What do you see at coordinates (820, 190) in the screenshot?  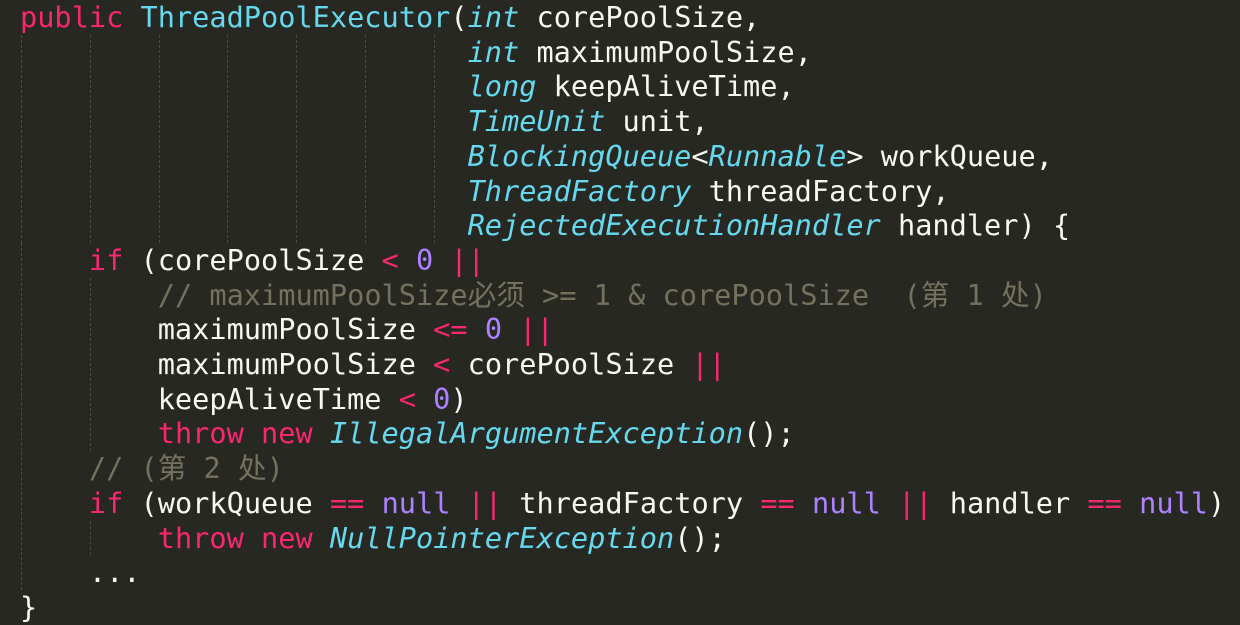 I see `code-token: threadFactory,` at bounding box center [820, 190].